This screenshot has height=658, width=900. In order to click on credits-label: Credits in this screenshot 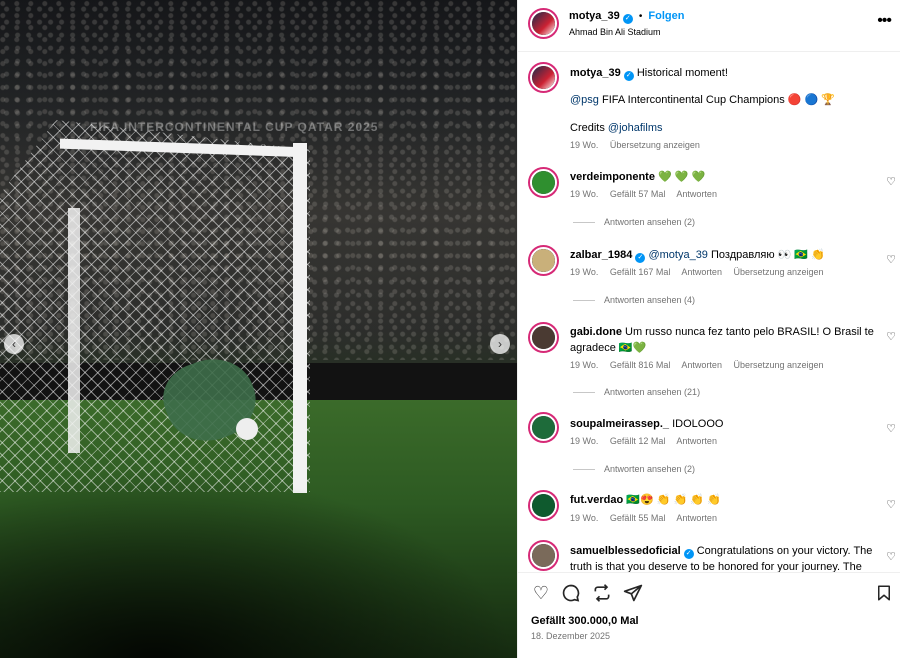, I will do `click(587, 128)`.